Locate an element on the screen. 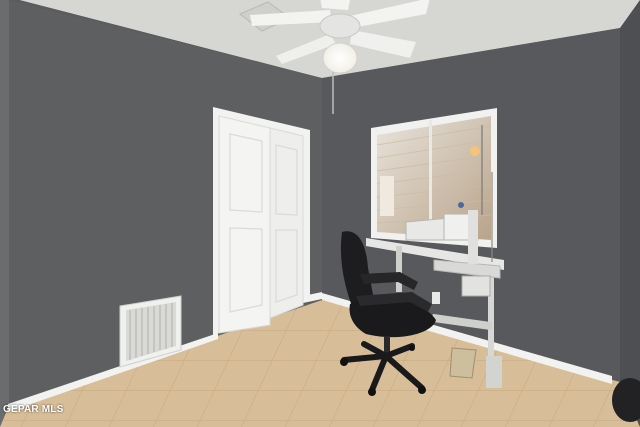 Image resolution: width=640 pixels, height=427 pixels. wall-outlet is located at coordinates (436, 298).